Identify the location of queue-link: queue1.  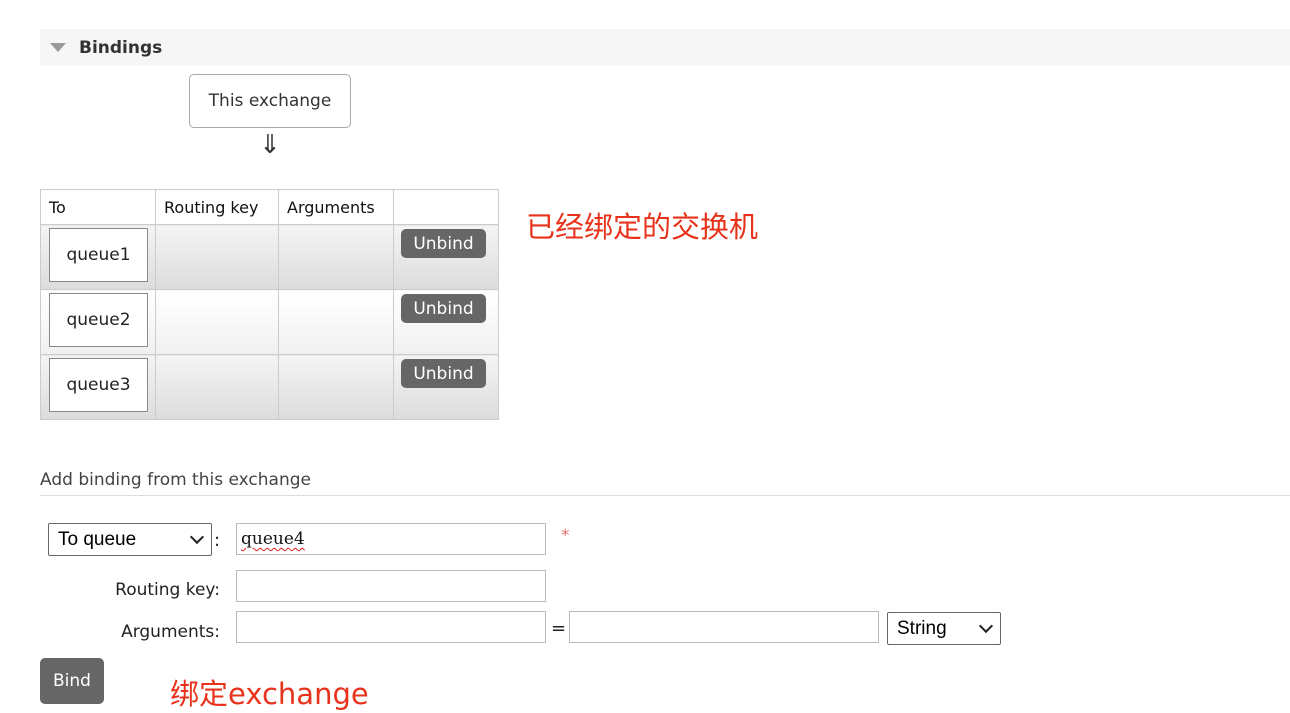
(98, 255).